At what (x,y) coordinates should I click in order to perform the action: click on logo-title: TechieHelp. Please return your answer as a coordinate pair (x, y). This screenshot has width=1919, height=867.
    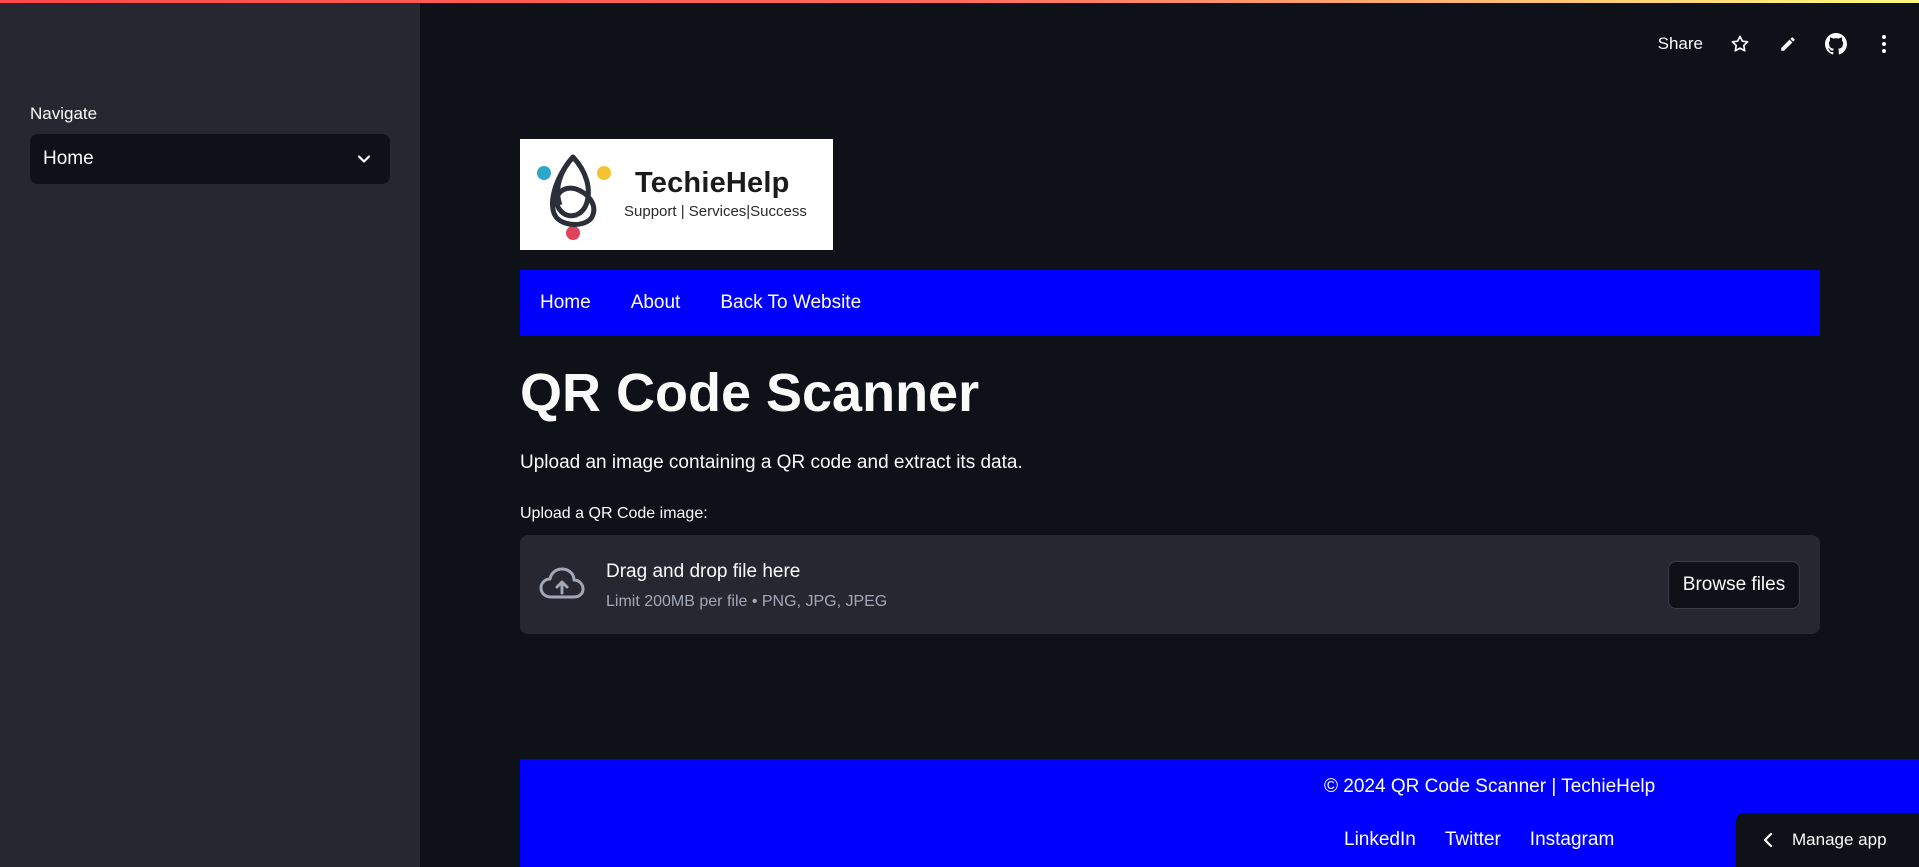
    Looking at the image, I should click on (712, 183).